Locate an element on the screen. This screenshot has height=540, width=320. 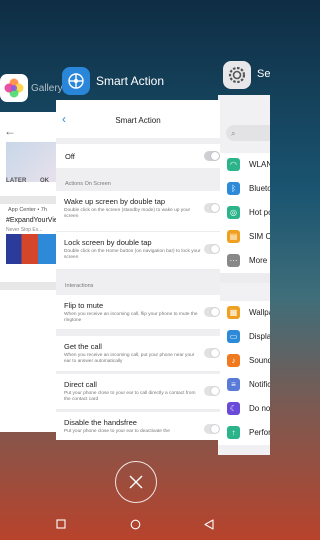
more-icon: ··· is located at coordinates (233, 260).